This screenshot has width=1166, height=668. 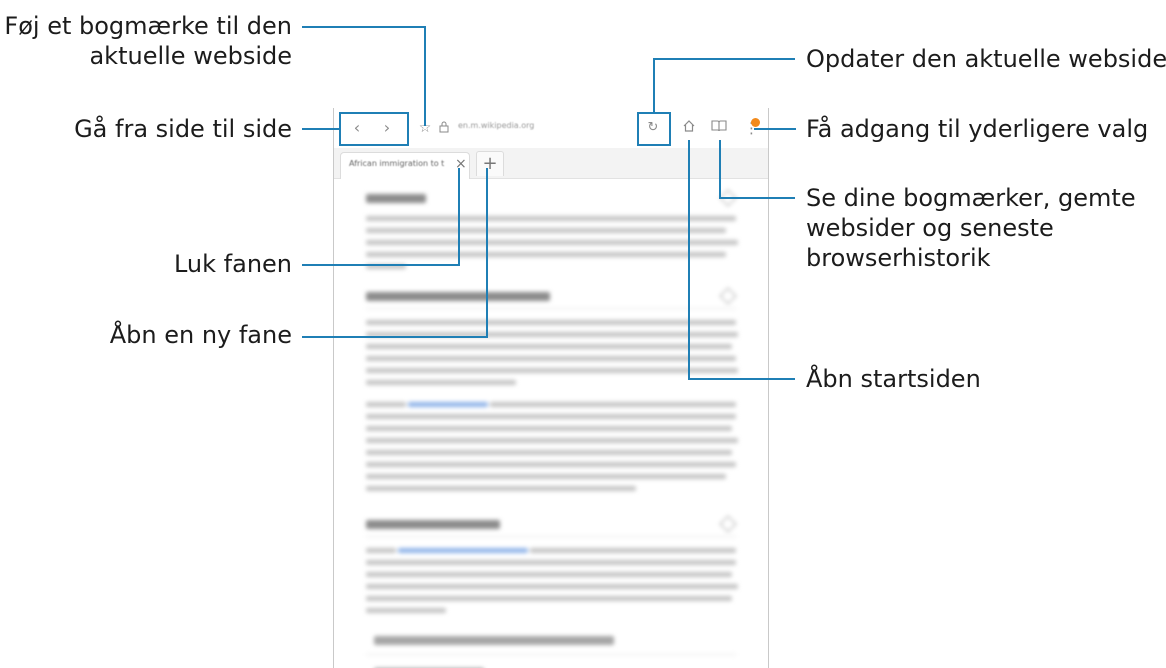 I want to click on tab-strip: African immigration to t... × +, so click(x=551, y=163).